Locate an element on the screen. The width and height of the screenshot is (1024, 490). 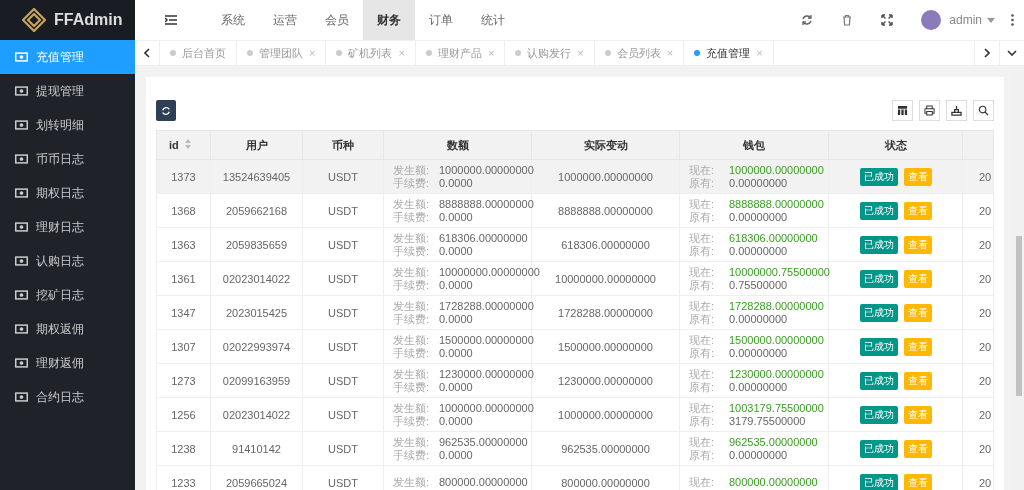
amount-value: 1500000.00000000 is located at coordinates (486, 339).